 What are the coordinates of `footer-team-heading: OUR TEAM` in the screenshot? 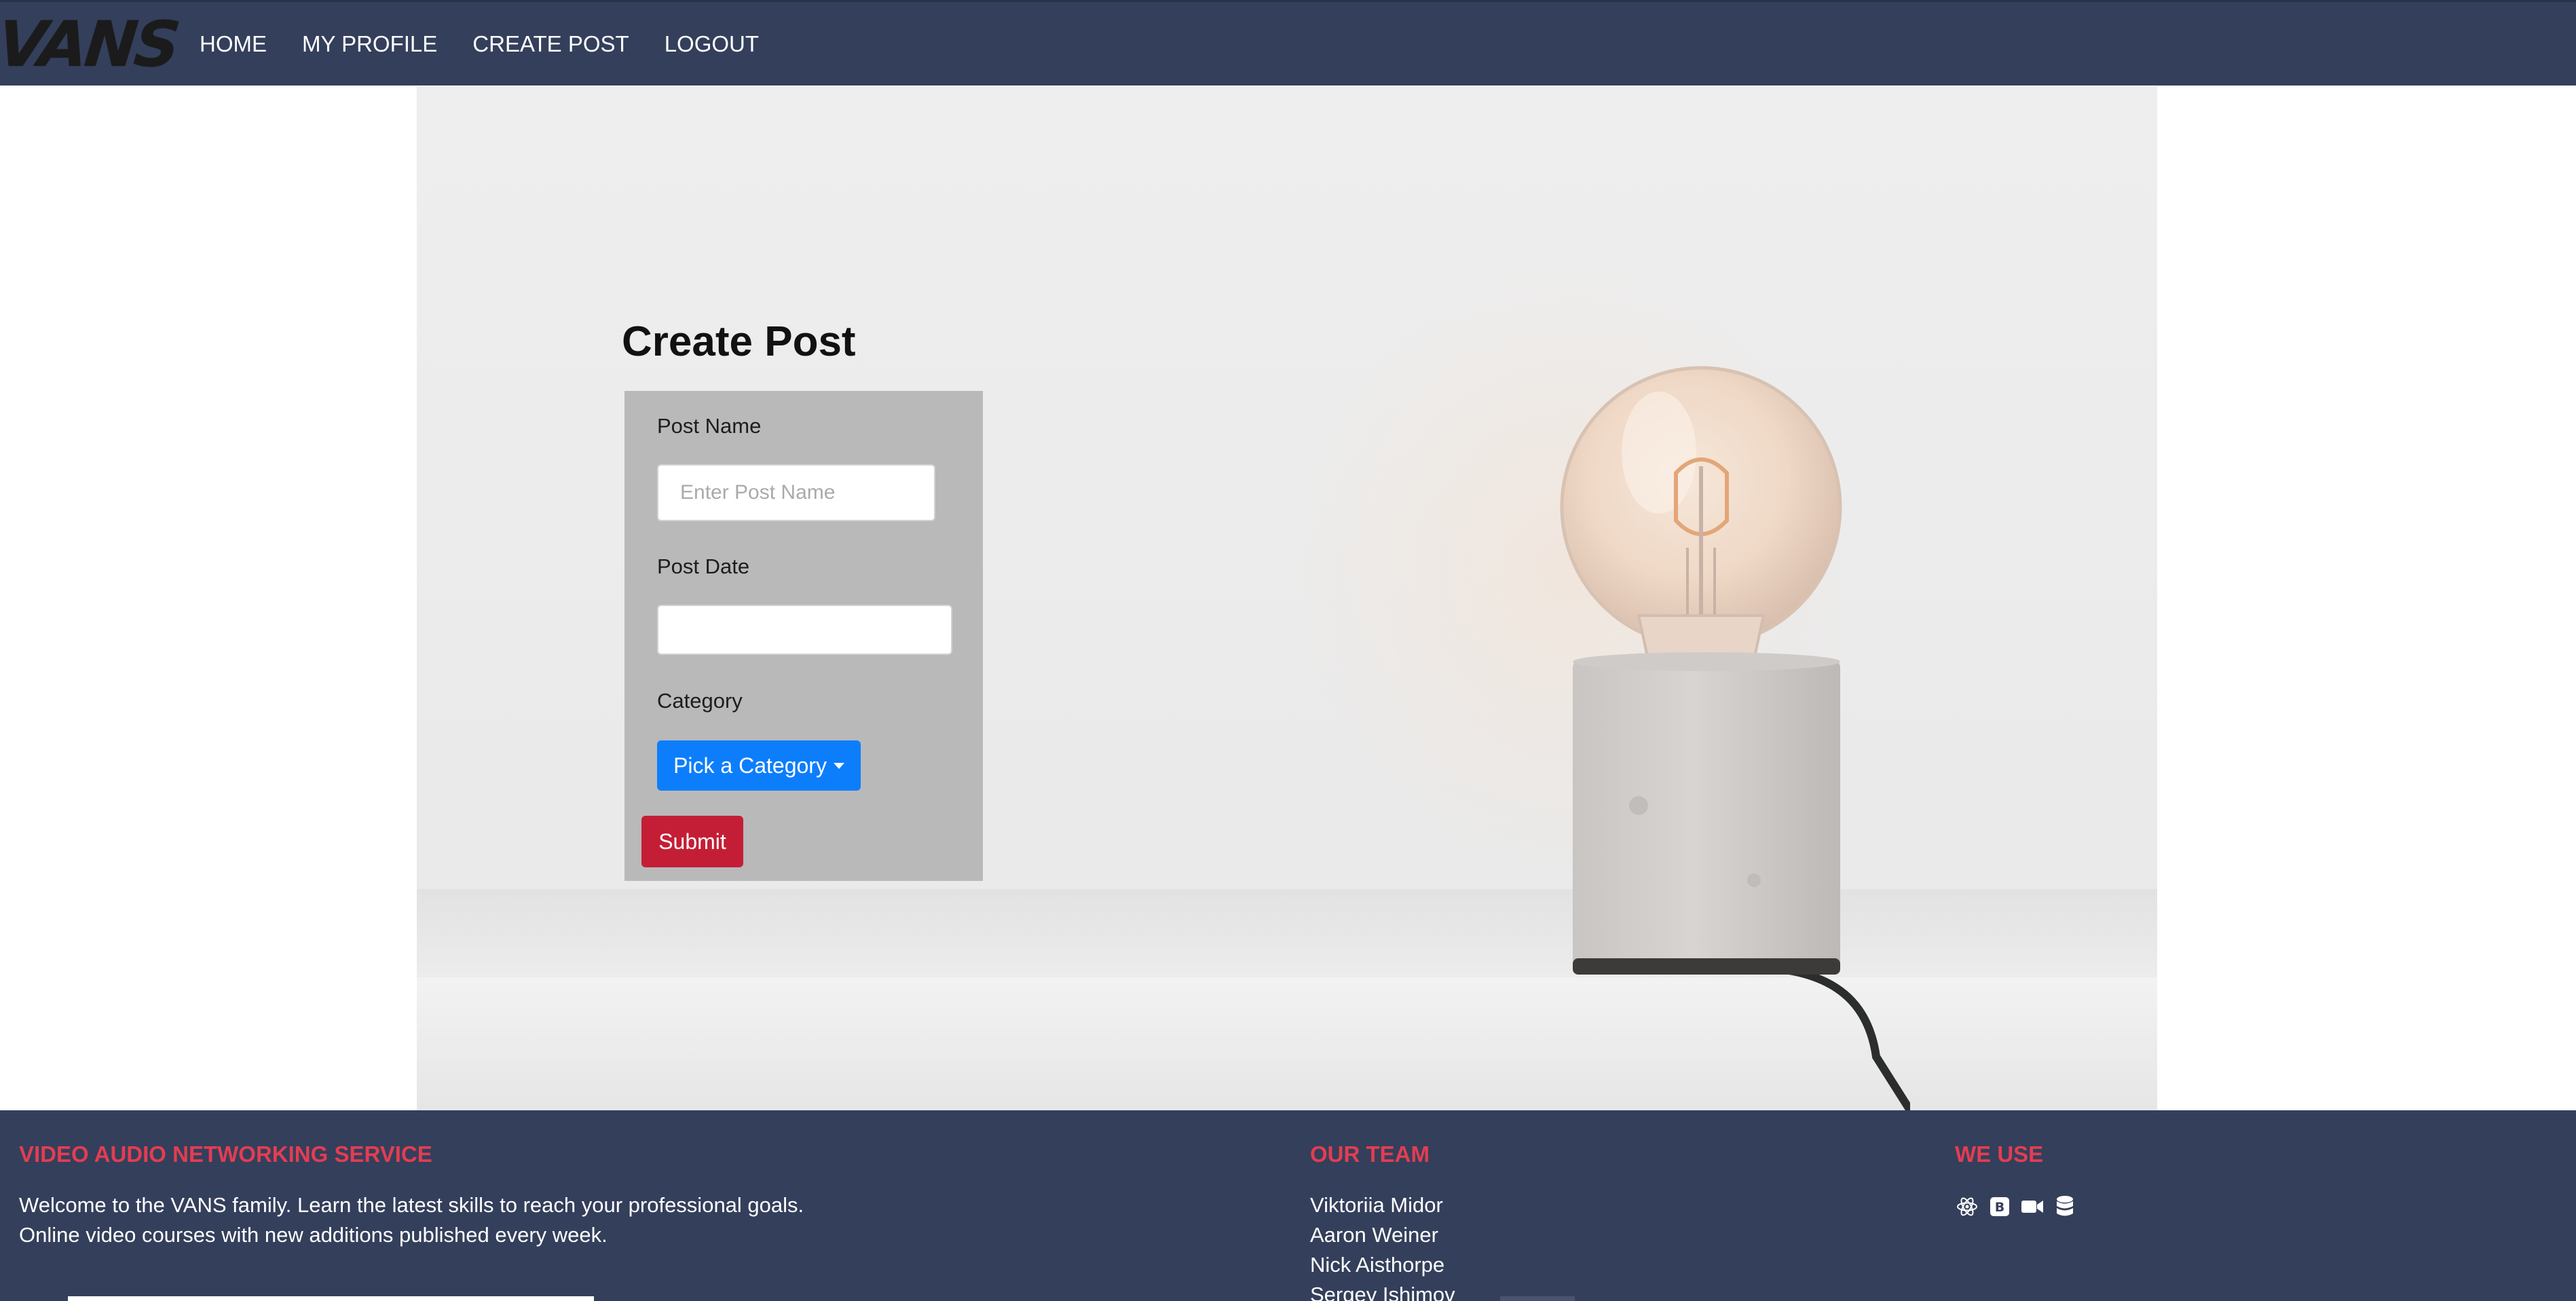 It's located at (1370, 1154).